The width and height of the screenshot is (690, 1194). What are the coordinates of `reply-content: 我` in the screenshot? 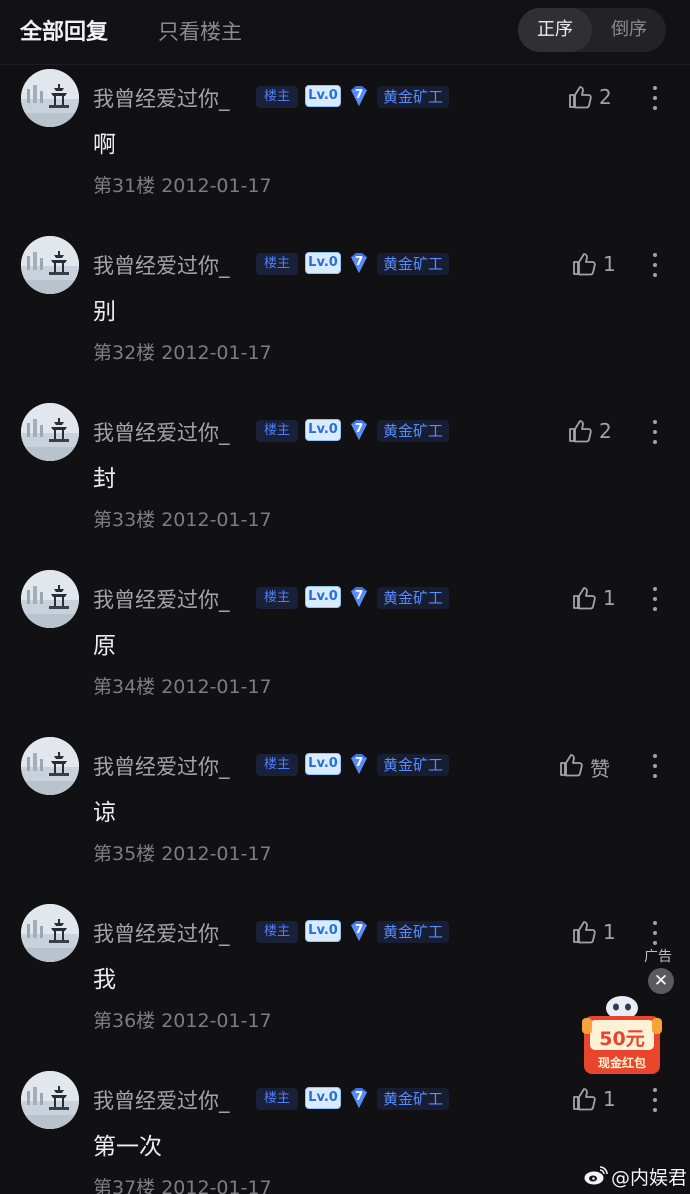 It's located at (104, 980).